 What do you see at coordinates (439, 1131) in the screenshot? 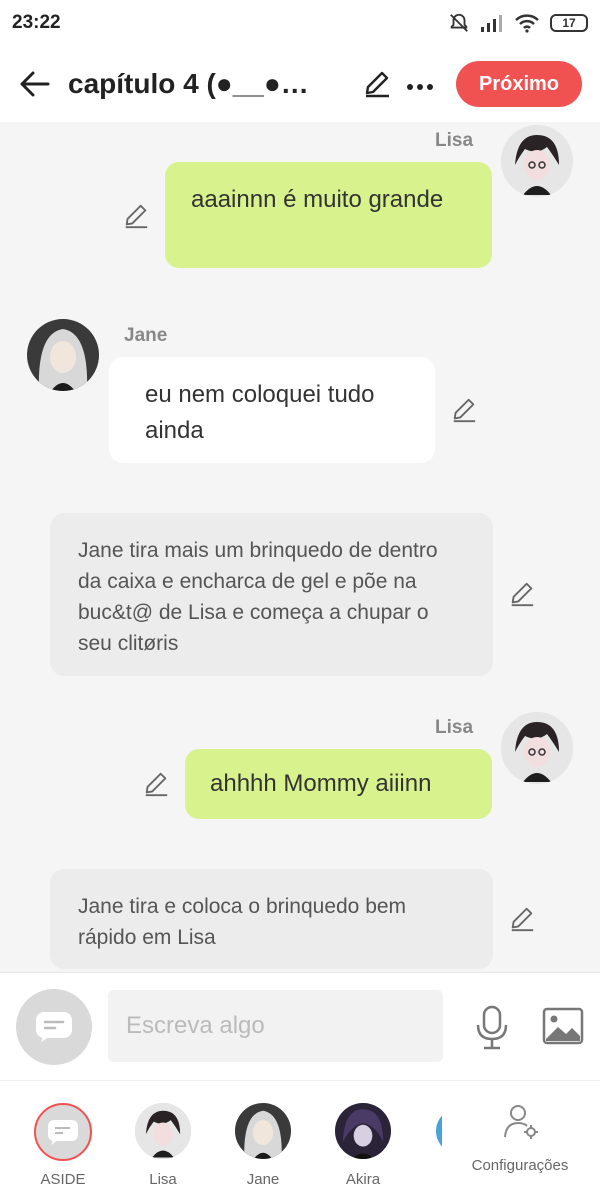
I see `tab-overflow-indicator` at bounding box center [439, 1131].